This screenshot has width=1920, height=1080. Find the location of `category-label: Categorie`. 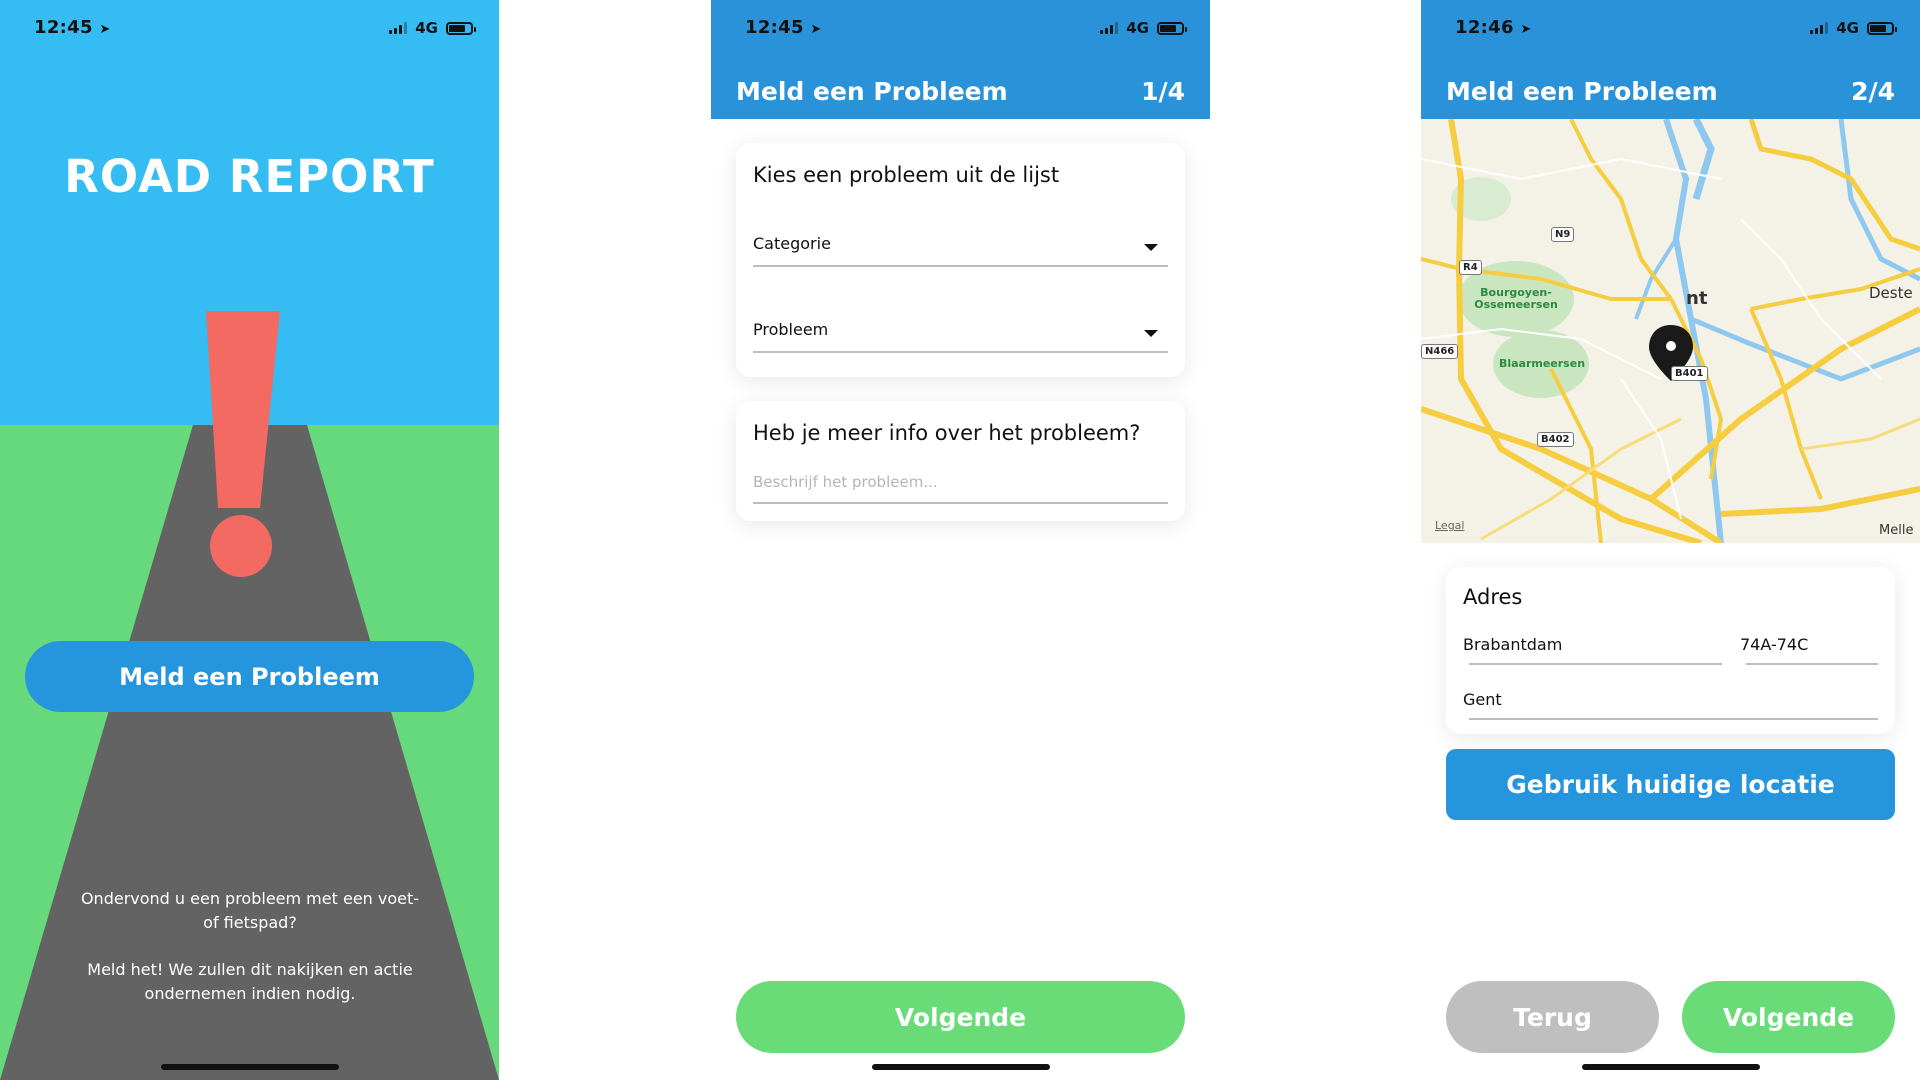

category-label: Categorie is located at coordinates (792, 243).